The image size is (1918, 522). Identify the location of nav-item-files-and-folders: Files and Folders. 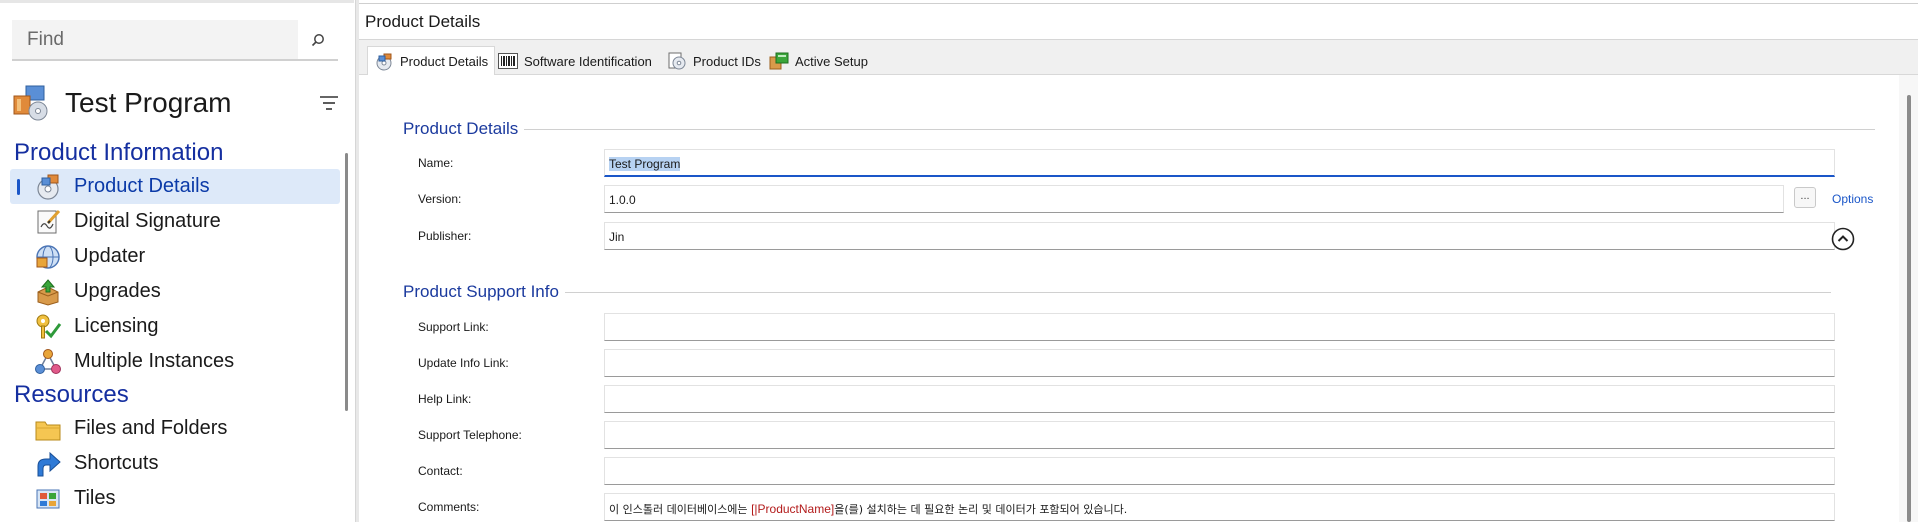
(170, 428).